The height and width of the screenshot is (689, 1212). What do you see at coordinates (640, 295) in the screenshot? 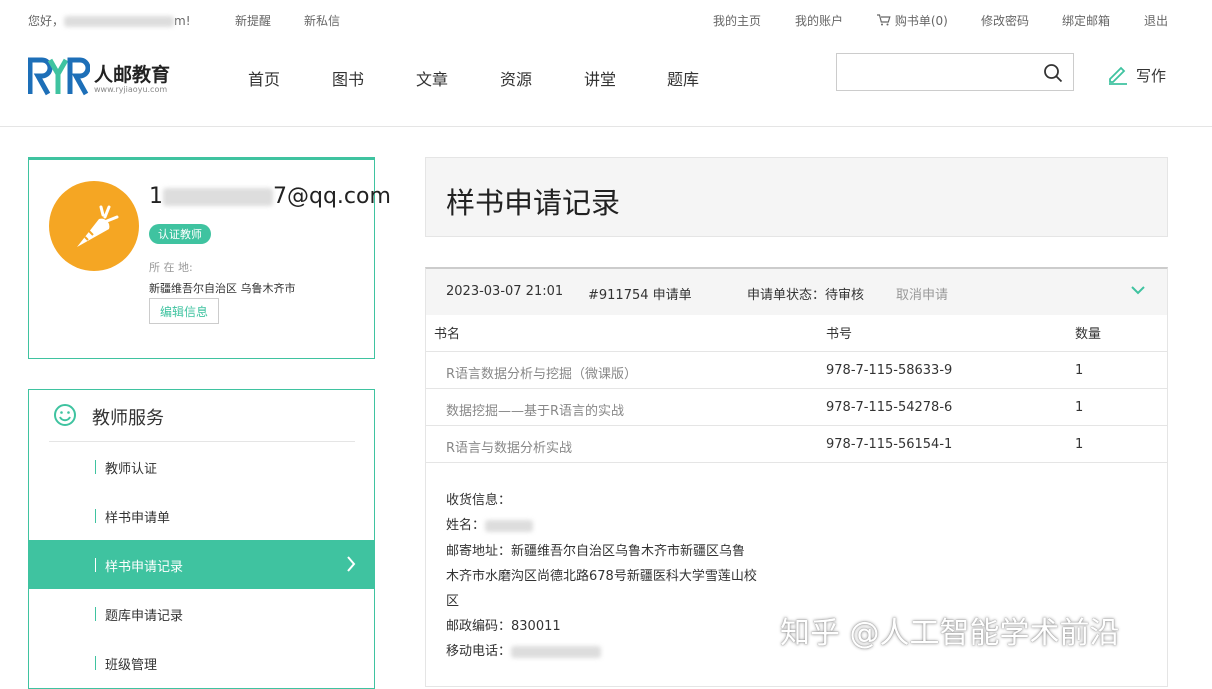
I see `record-order-no: #911754 申请单` at bounding box center [640, 295].